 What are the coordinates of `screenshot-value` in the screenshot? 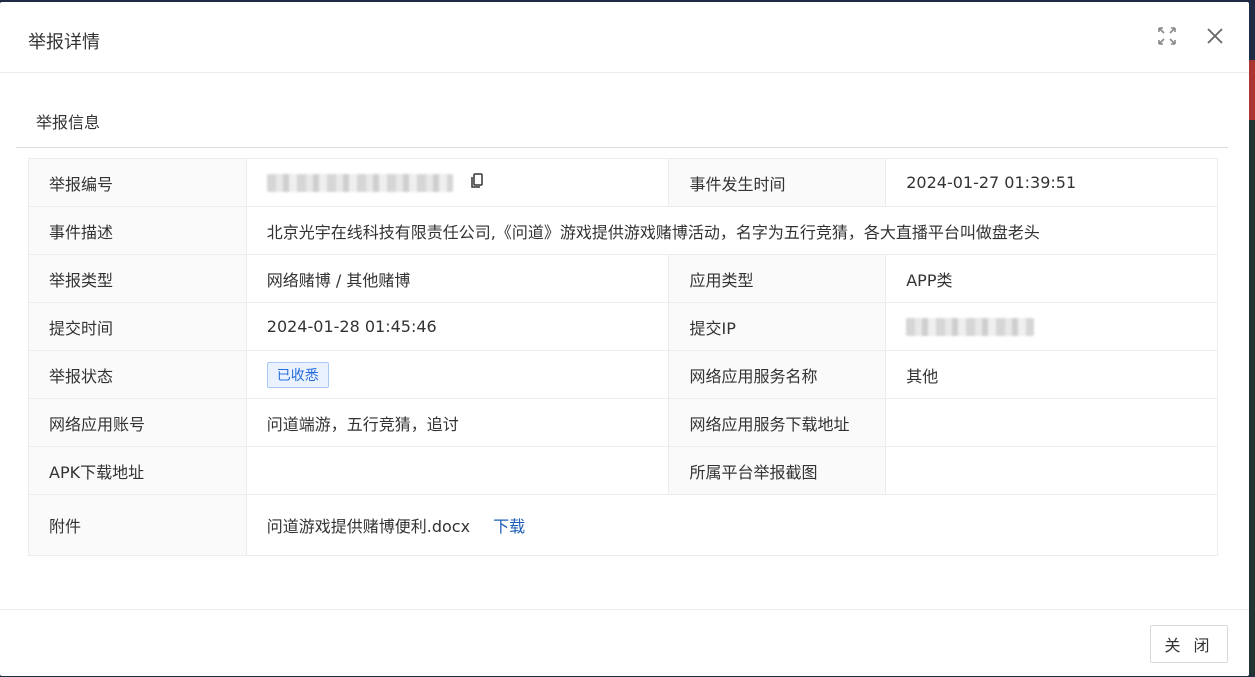 It's located at (1051, 470).